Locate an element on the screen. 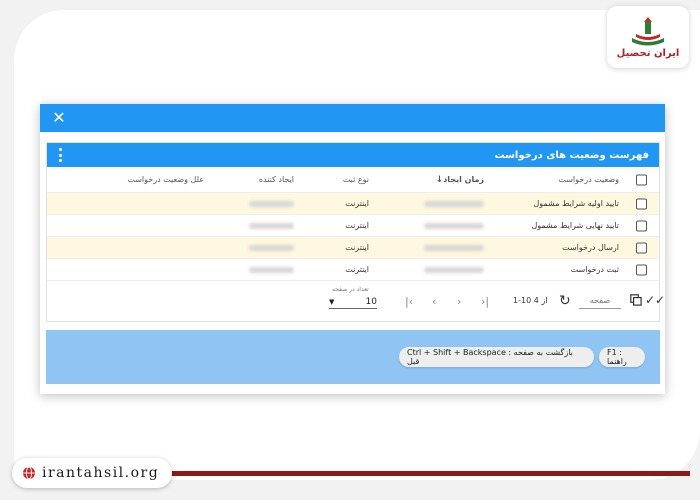 This screenshot has width=700, height=500. row-status: تایید اولیه شرایط مشمول is located at coordinates (576, 203).